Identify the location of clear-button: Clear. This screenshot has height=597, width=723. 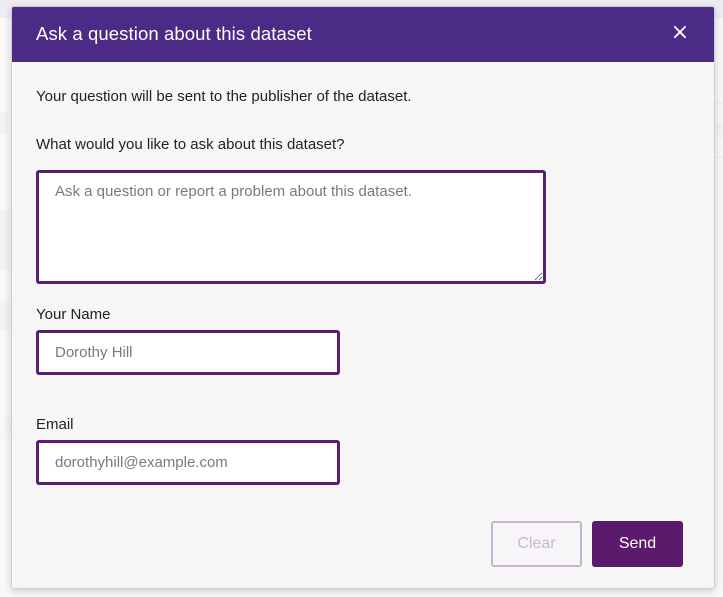
(536, 544).